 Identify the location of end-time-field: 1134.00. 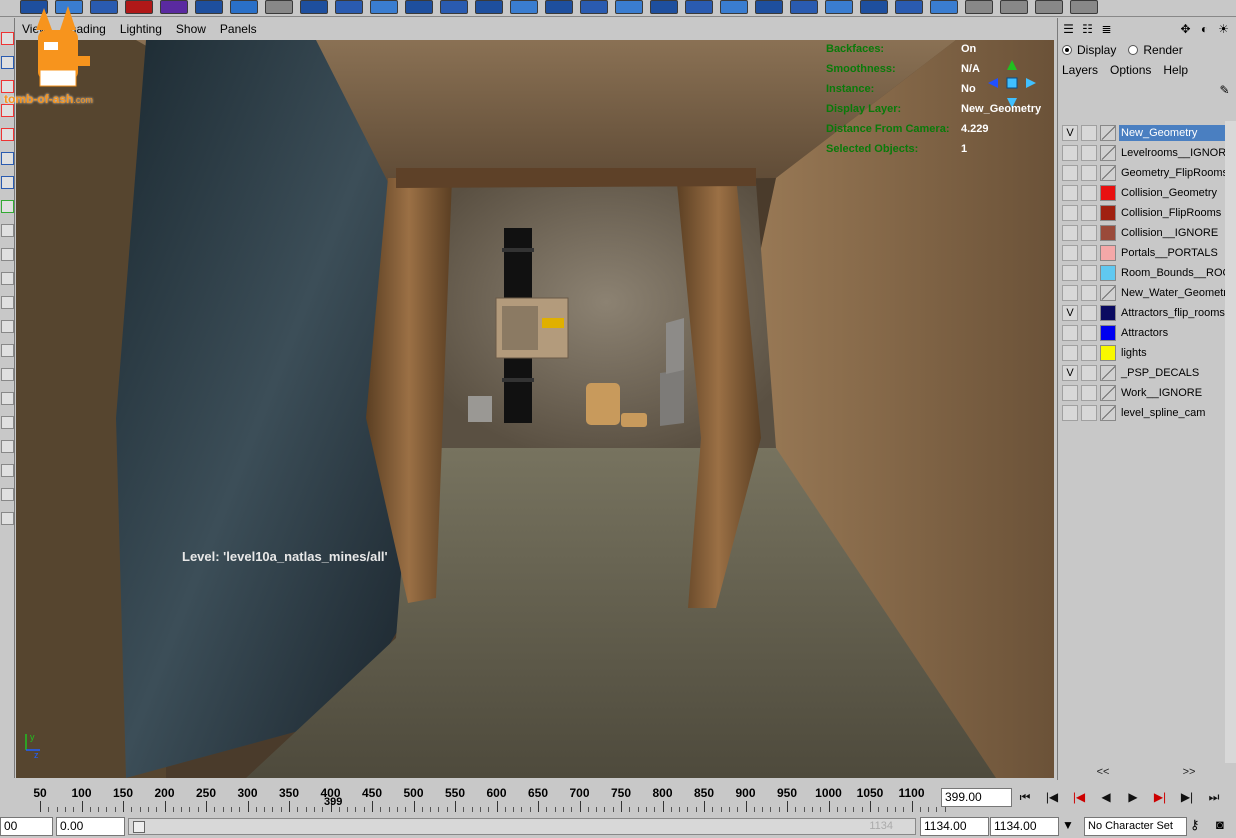
(1024, 826).